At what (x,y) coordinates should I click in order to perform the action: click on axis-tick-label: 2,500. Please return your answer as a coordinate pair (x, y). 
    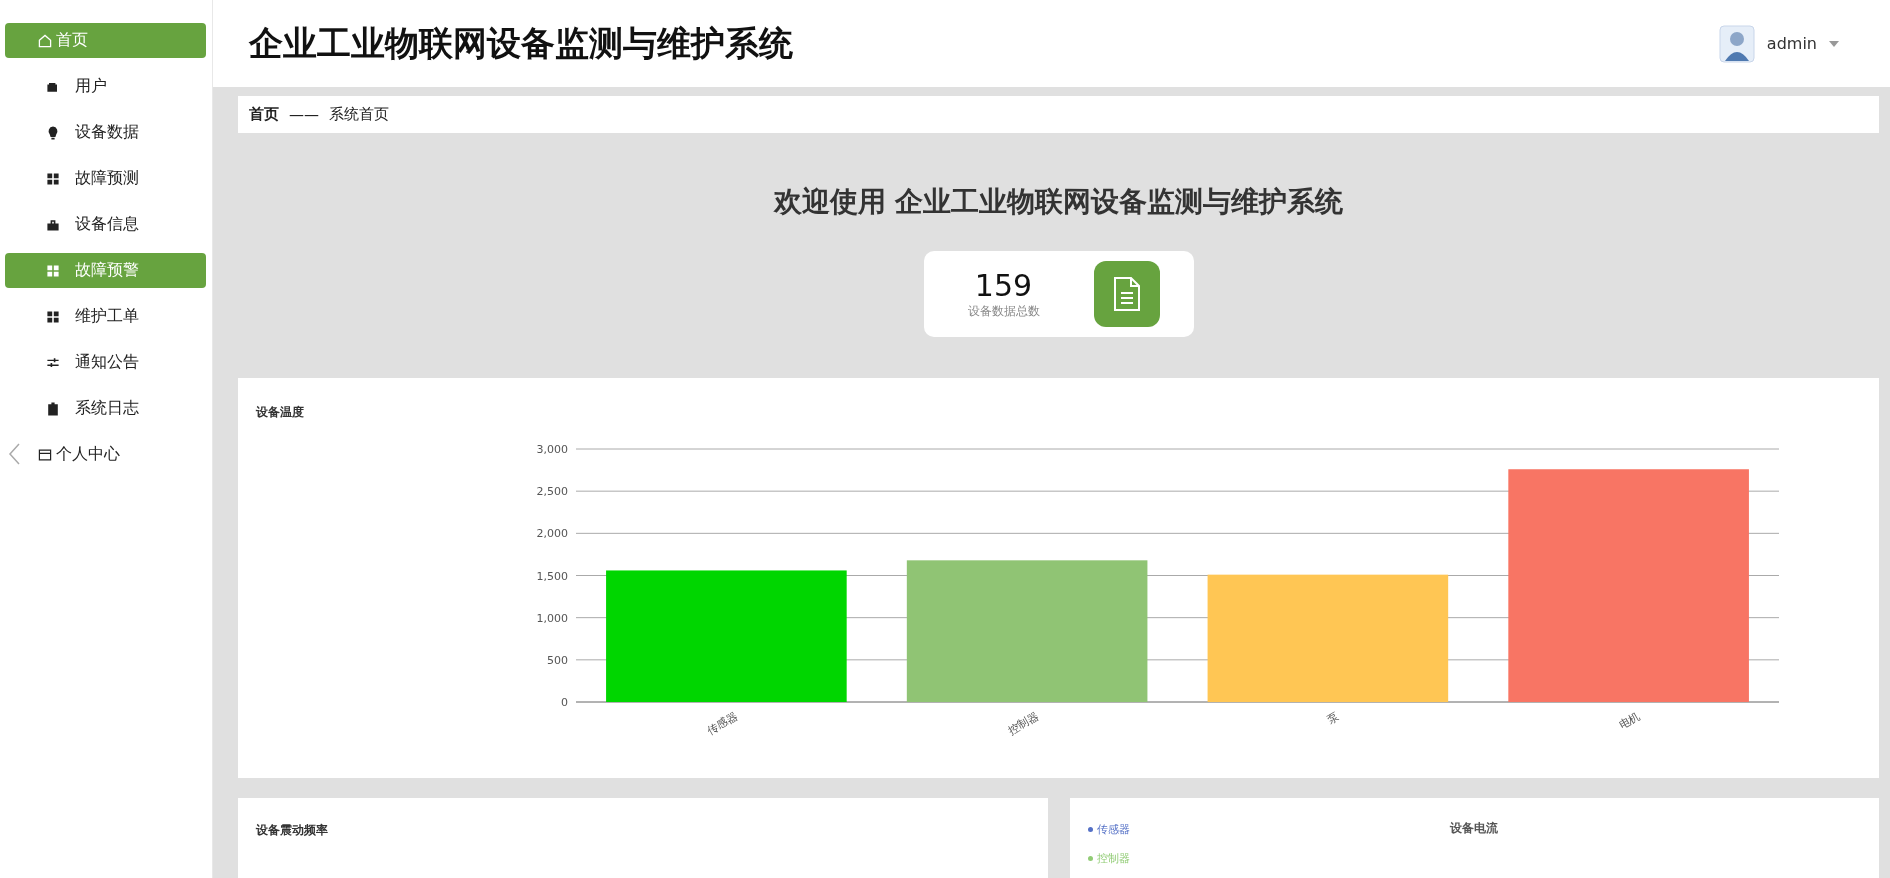
    Looking at the image, I should click on (552, 492).